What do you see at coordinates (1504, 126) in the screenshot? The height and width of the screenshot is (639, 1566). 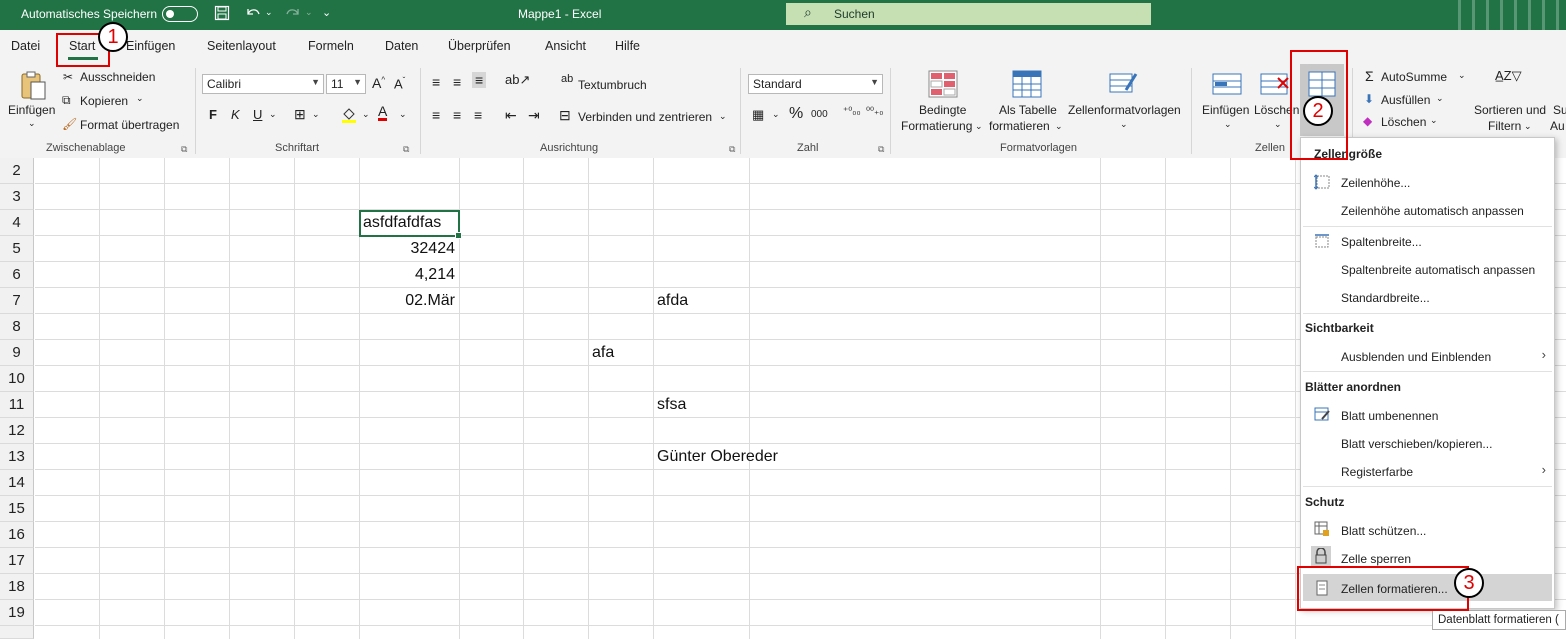 I see `sort-filter-label2: Filtern` at bounding box center [1504, 126].